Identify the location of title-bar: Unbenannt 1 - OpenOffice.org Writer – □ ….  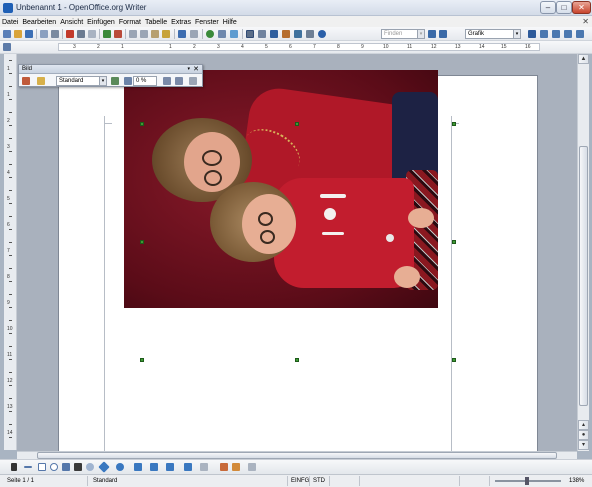
(296, 8).